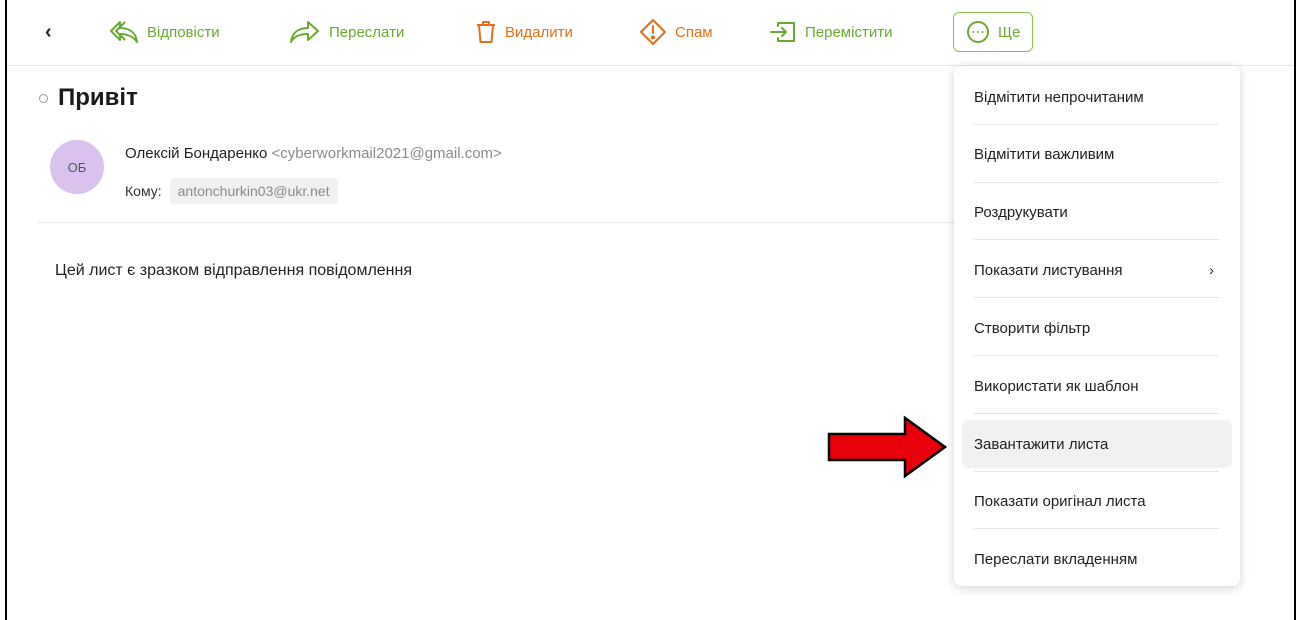  I want to click on menu-item-label: Відмітити непрочитаним, so click(1059, 97).